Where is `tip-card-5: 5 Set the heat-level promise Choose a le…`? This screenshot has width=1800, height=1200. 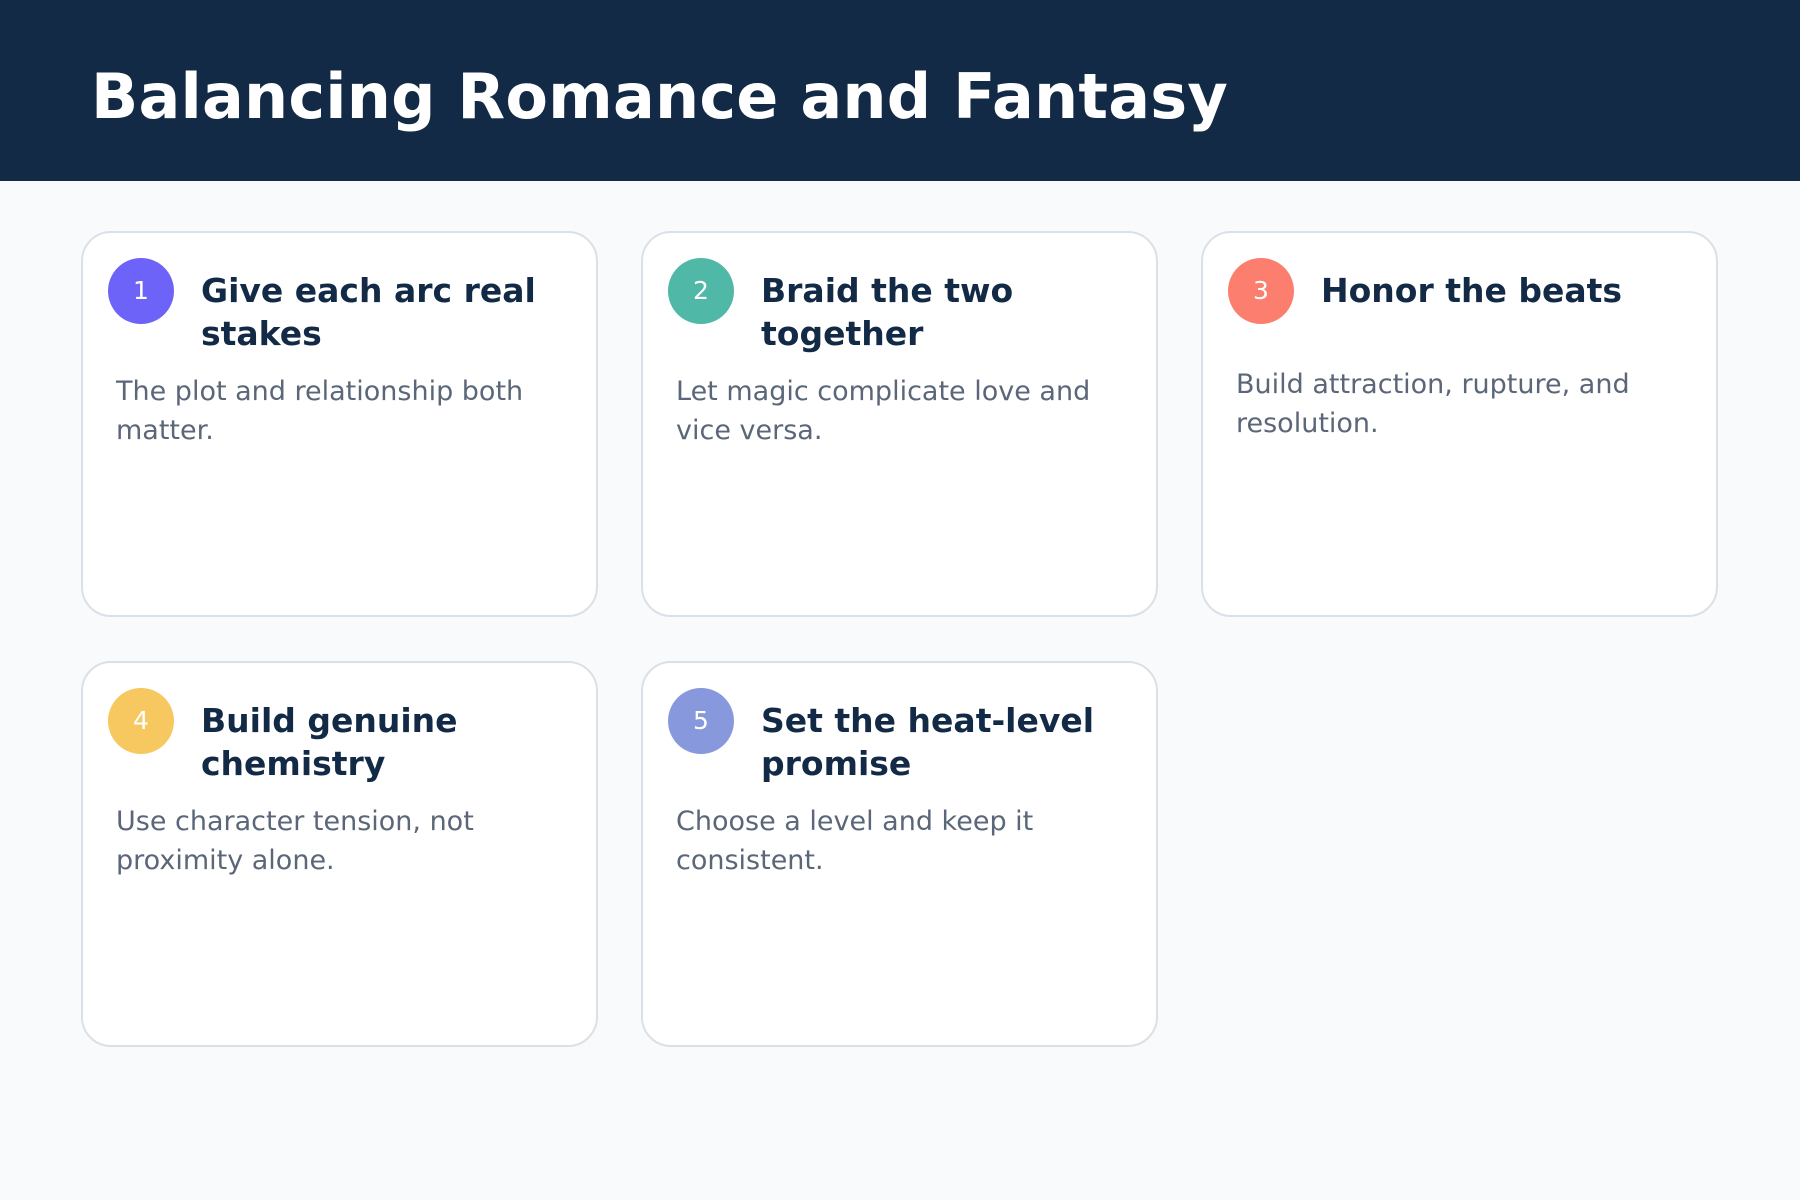
tip-card-5: 5 Set the heat-level promise Choose a le… is located at coordinates (899, 854).